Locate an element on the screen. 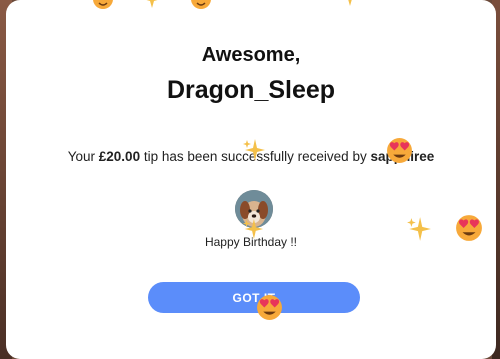  tip-amount: £20.00 is located at coordinates (119, 156).